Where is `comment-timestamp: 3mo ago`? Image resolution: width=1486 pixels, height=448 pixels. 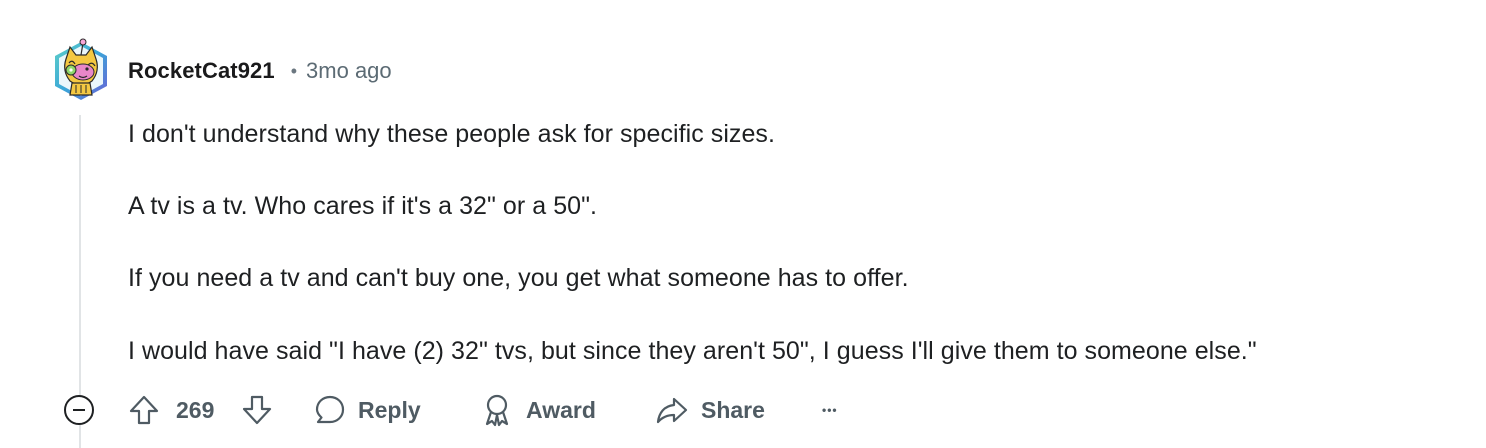
comment-timestamp: 3mo ago is located at coordinates (349, 71).